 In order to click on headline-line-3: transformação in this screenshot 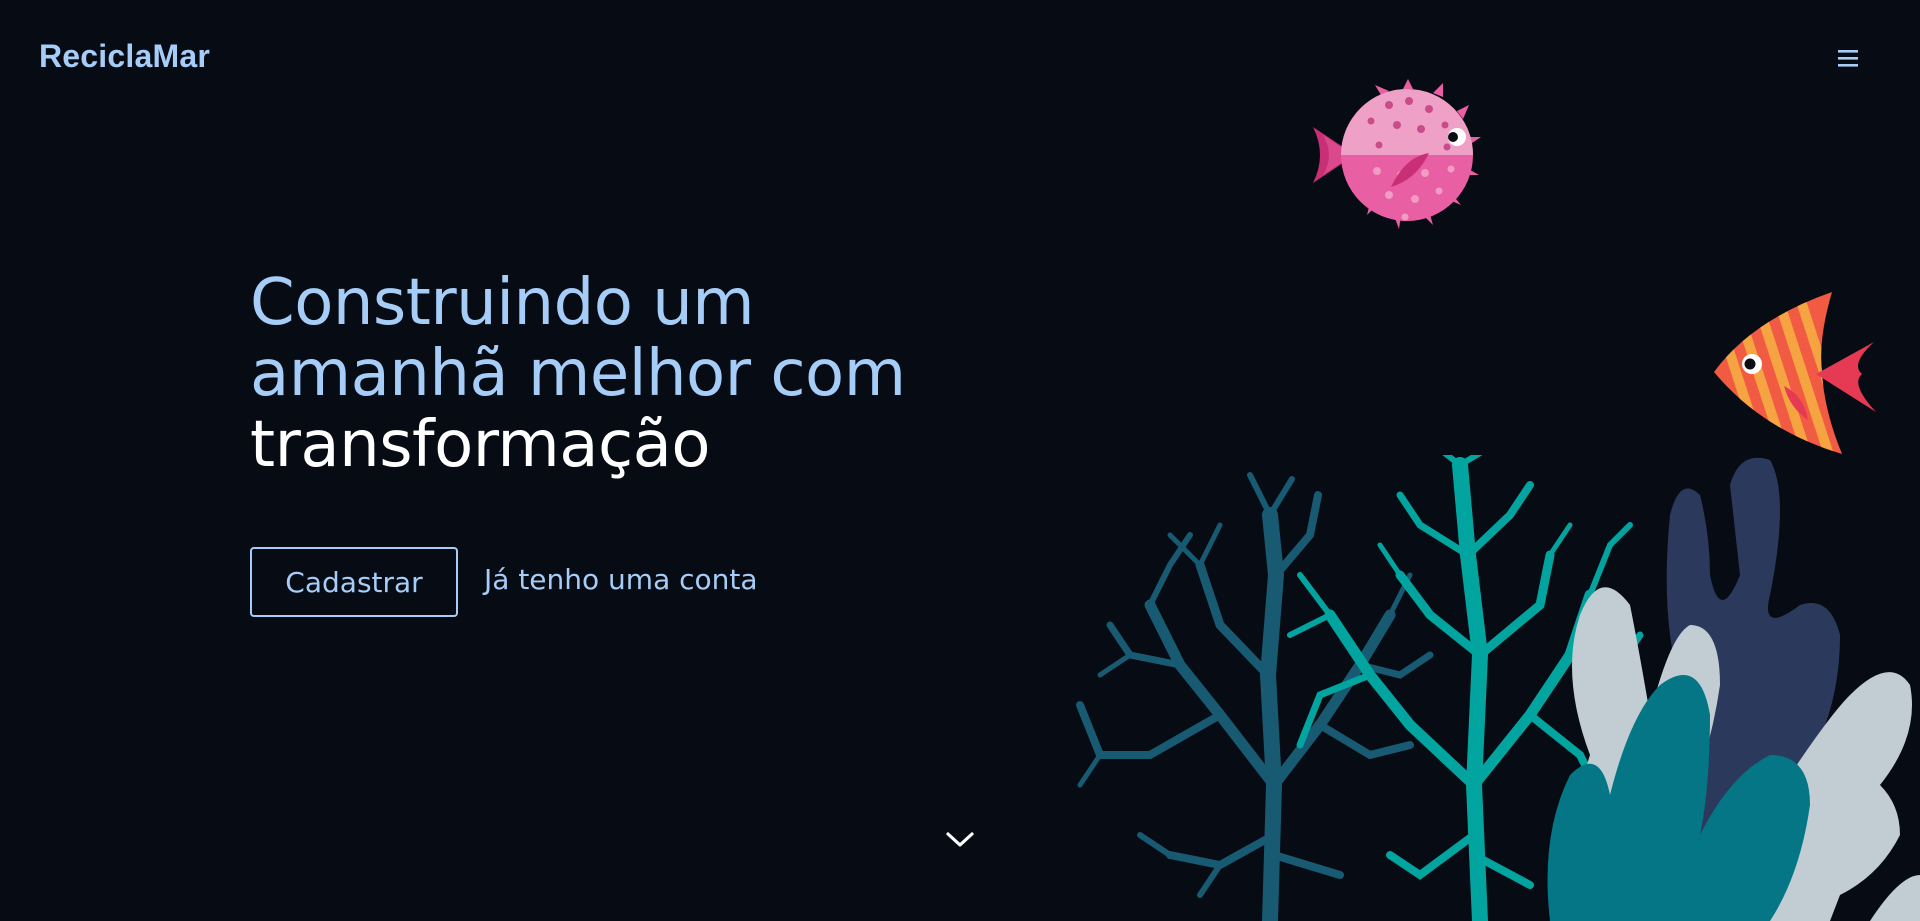, I will do `click(480, 445)`.